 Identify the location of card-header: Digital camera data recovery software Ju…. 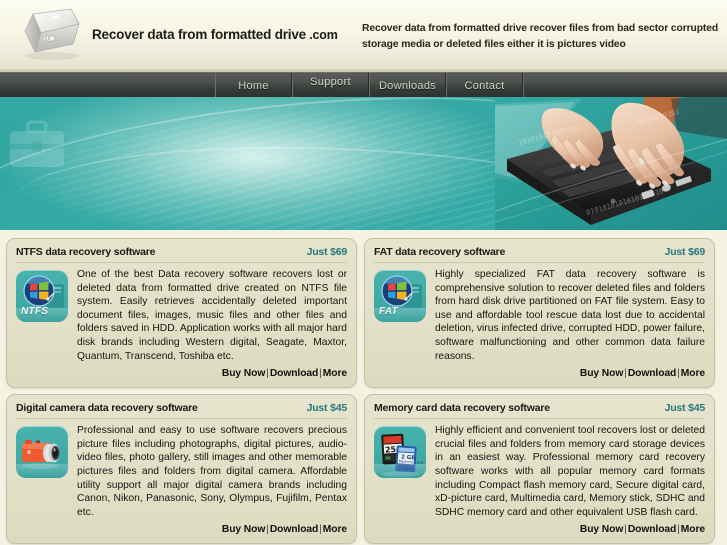
(182, 411).